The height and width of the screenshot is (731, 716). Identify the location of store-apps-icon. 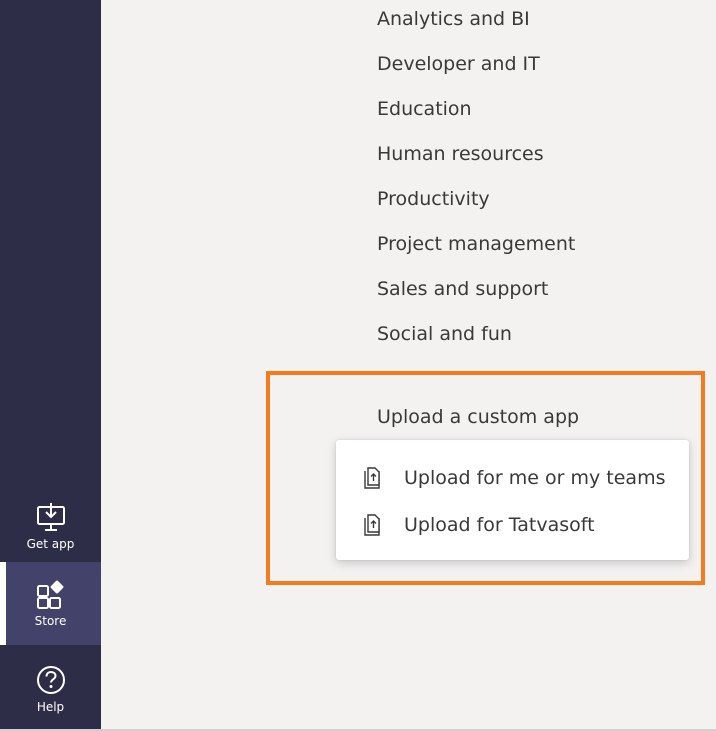
(51, 595).